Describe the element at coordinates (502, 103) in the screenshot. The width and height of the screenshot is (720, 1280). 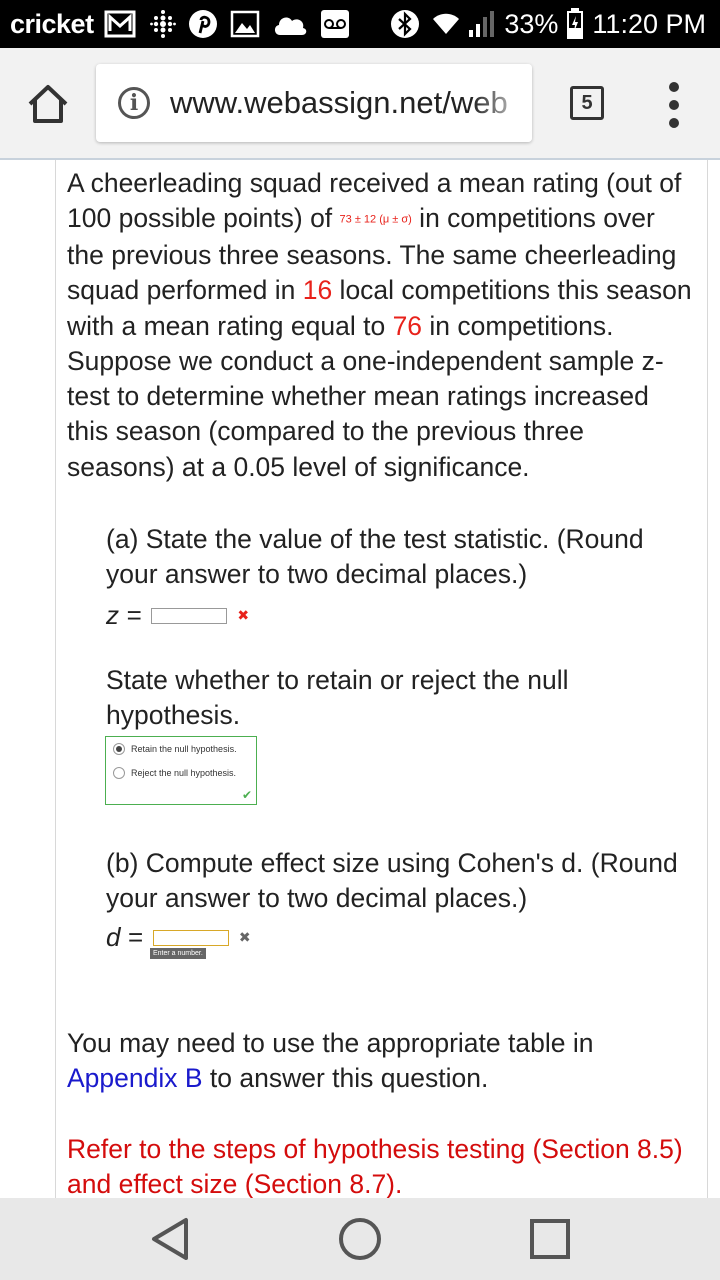
I see `url-fade` at that location.